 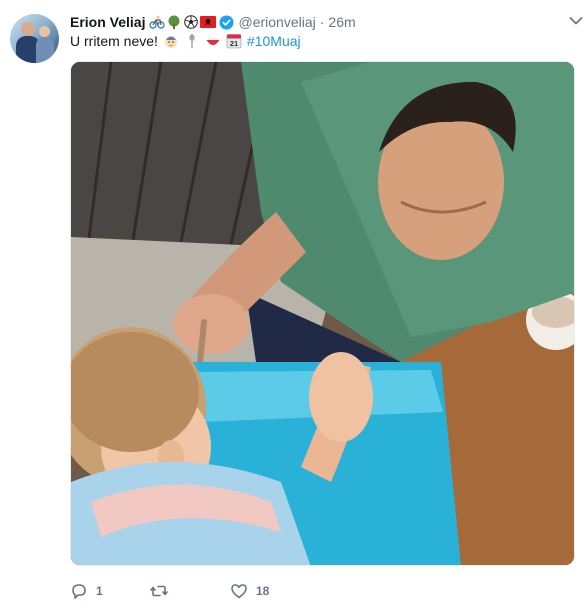 I want to click on reply-icon, so click(x=79, y=591).